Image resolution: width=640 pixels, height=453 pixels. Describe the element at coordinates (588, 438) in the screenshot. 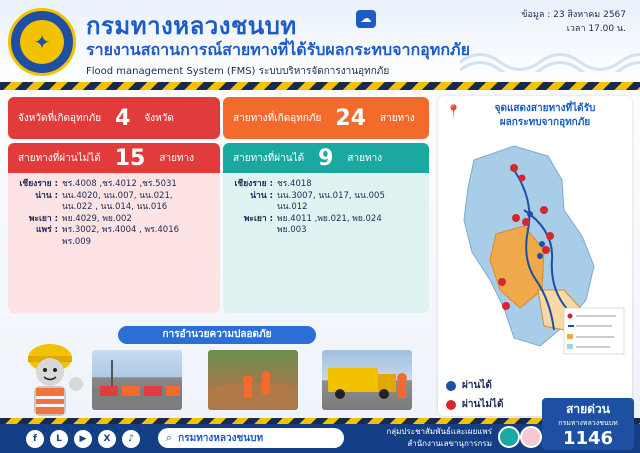

I see `hotline-number: 1146` at that location.